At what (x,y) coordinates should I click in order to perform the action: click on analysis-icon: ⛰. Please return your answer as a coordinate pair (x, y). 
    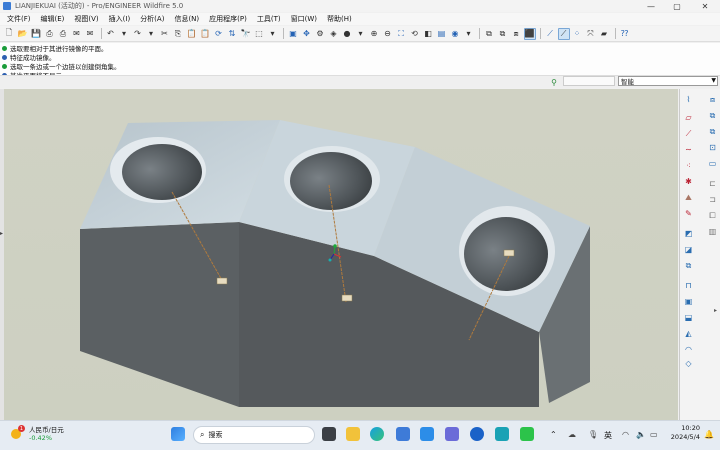
    Looking at the image, I should click on (688, 197).